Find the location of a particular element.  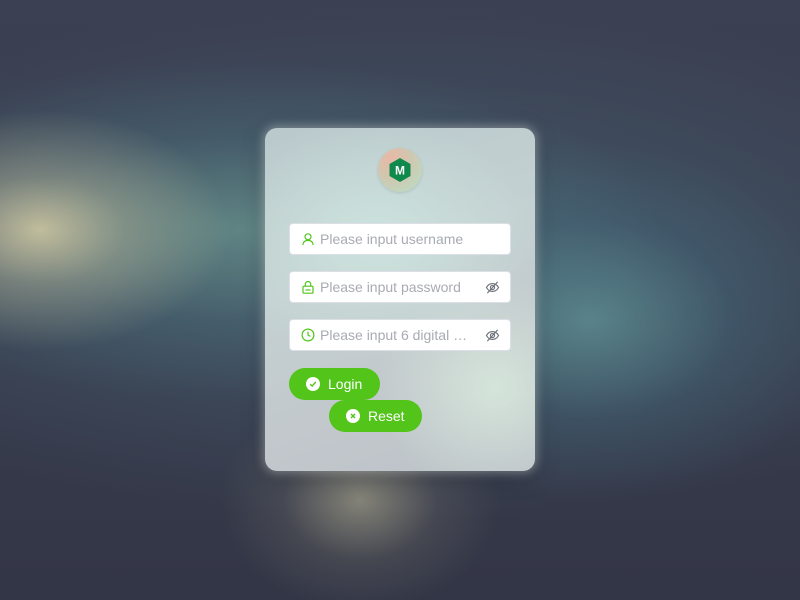

app-logo: M is located at coordinates (400, 170).